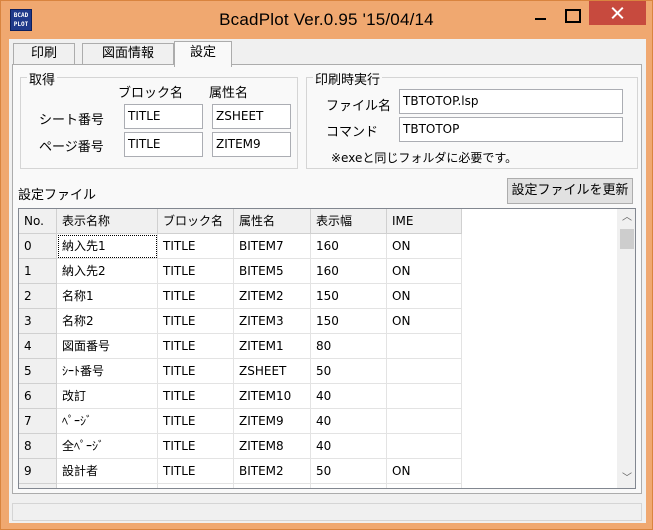  Describe the element at coordinates (272, 346) in the screenshot. I see `attr-name-cell: ZITEM1` at that location.